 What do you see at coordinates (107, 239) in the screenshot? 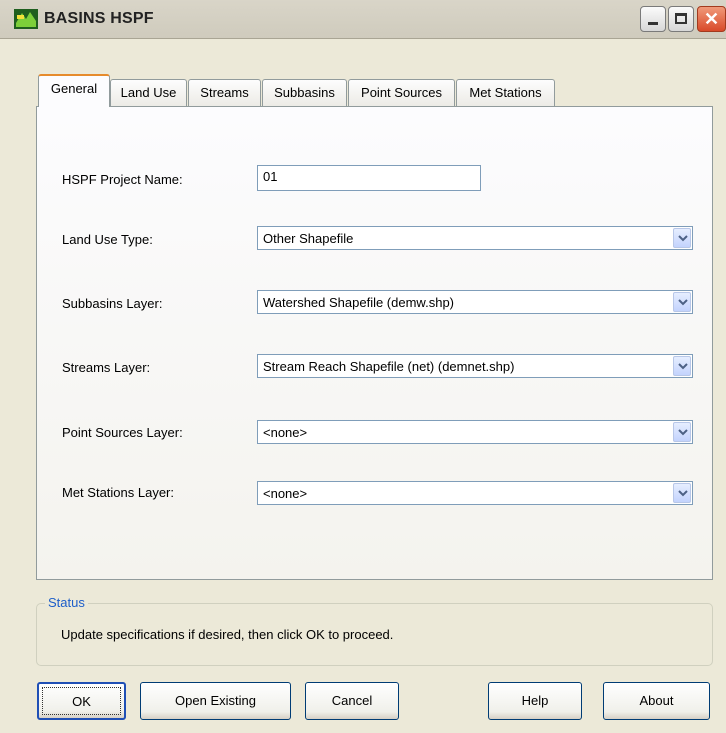
I see `land-use-type-label: Land Use Type:` at bounding box center [107, 239].